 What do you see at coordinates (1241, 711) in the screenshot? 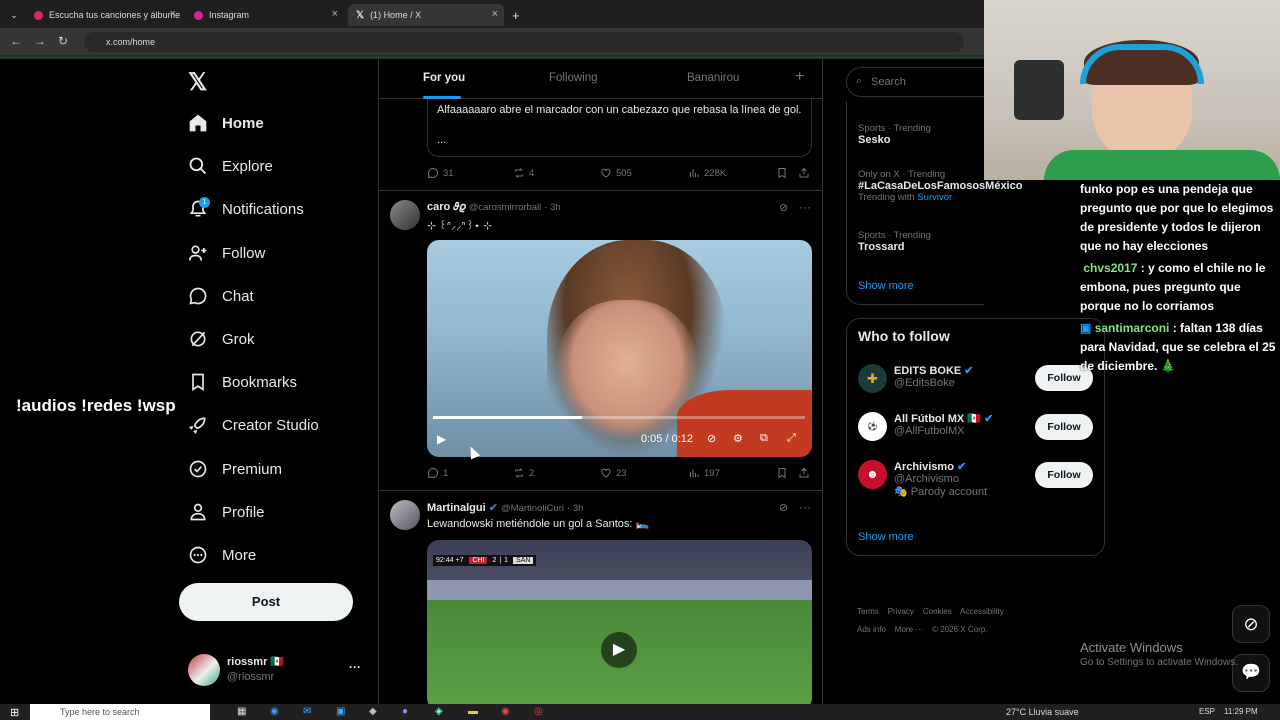
I see `clock: 11:29 PM` at bounding box center [1241, 711].